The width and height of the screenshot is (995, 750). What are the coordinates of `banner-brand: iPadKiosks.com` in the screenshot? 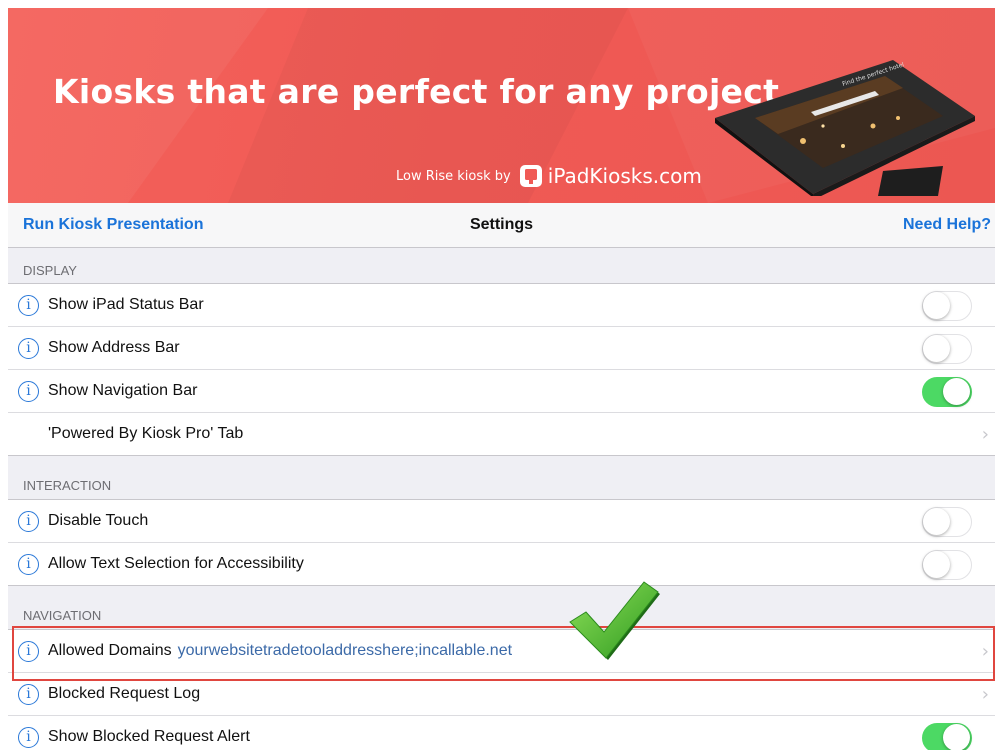 It's located at (624, 176).